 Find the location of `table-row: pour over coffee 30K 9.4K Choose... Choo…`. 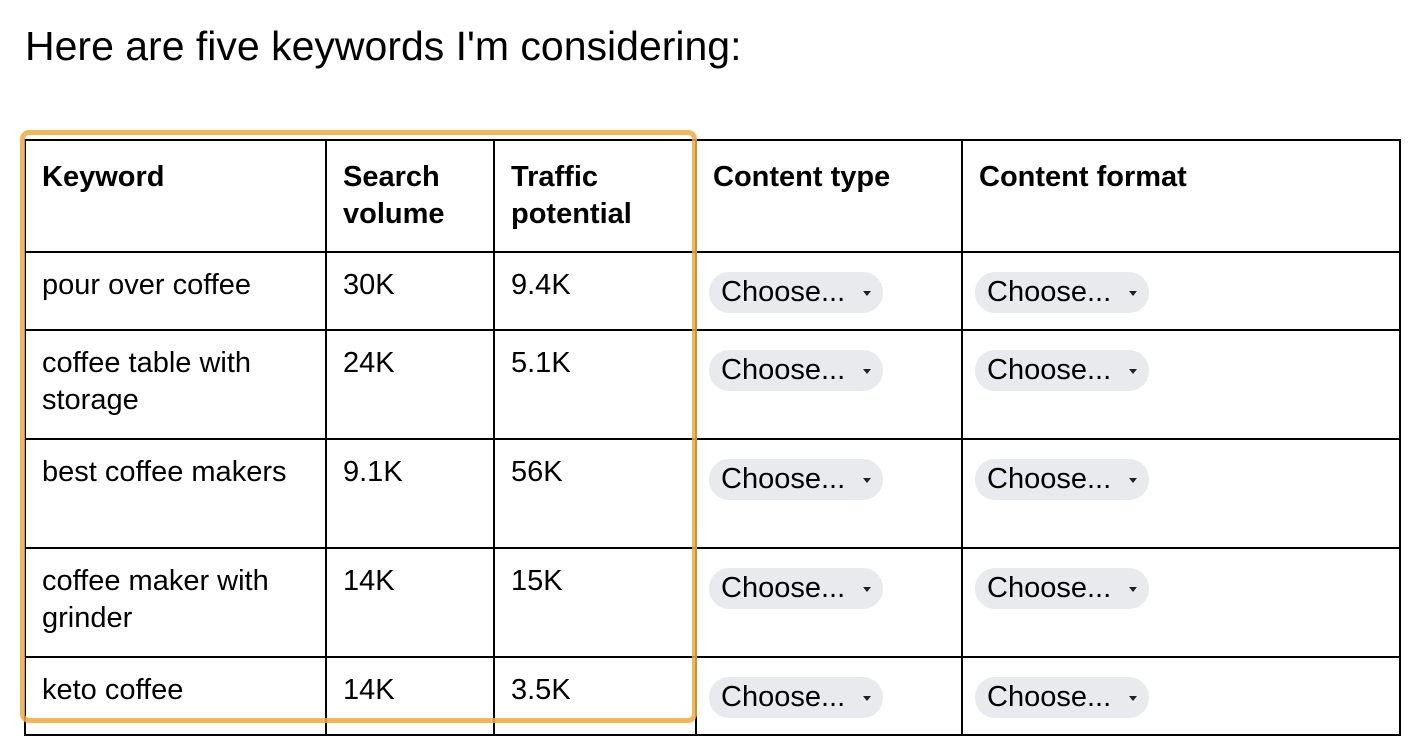

table-row: pour over coffee 30K 9.4K Choose... Choo… is located at coordinates (712, 291).